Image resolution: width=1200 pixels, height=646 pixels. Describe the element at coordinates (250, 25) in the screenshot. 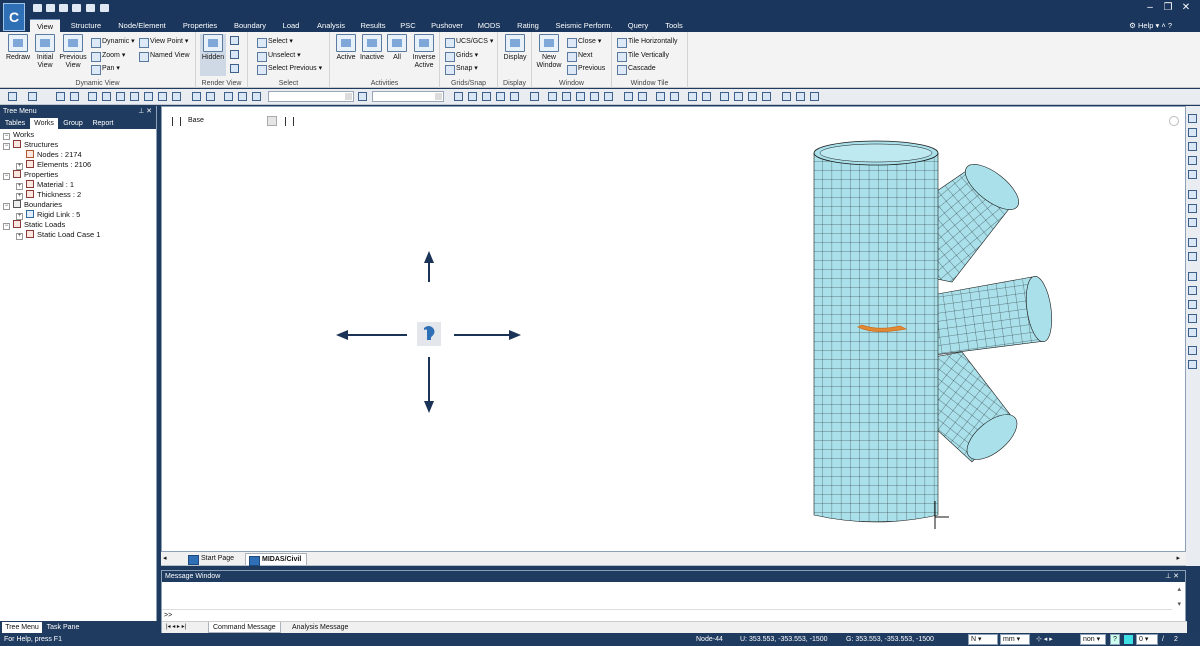

I see `menu-tab-boundary: Boundary` at that location.